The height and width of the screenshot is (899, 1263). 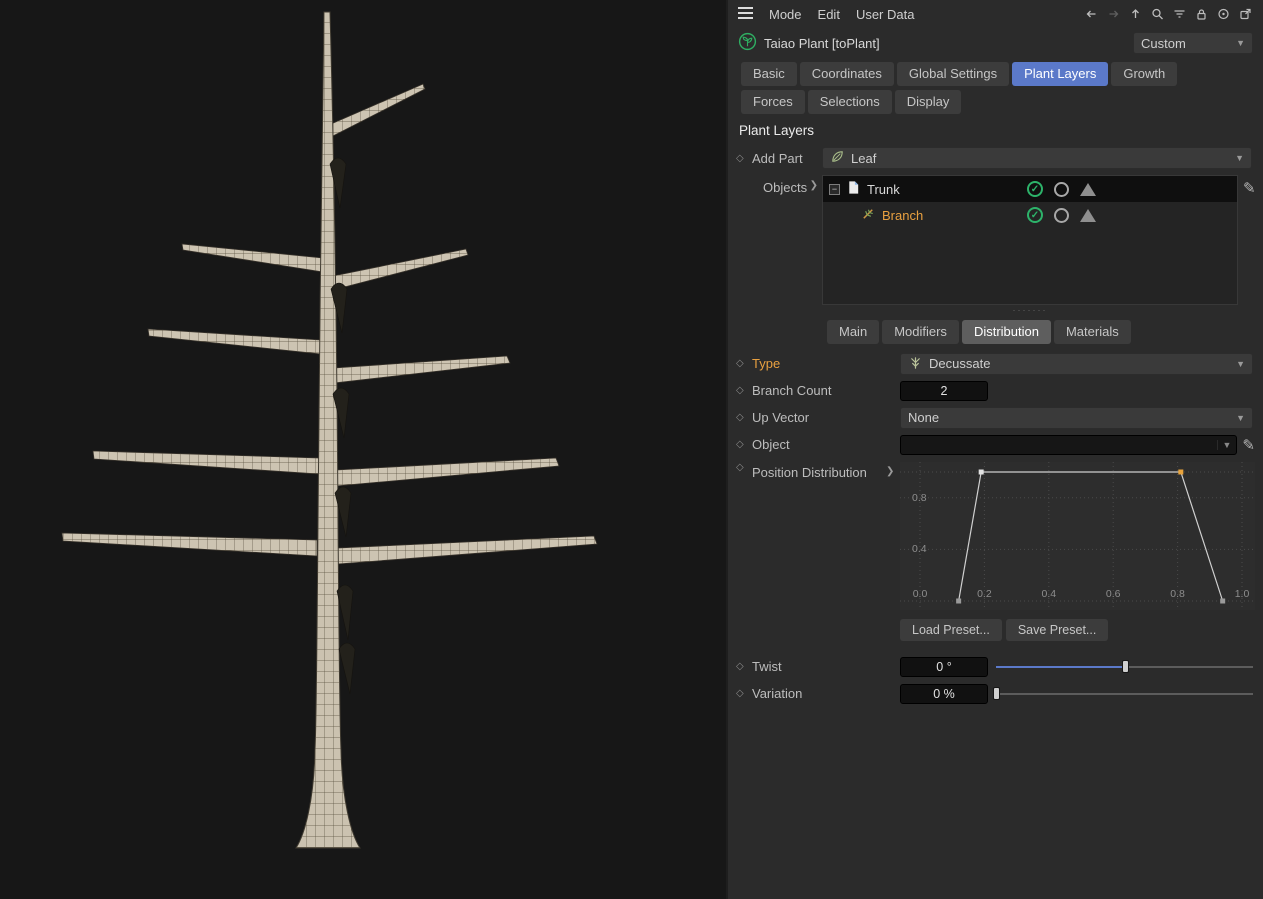 I want to click on objects-section: Objects ❯ − Trunk ✓ Branch ✓ ✎, so click(x=995, y=240).